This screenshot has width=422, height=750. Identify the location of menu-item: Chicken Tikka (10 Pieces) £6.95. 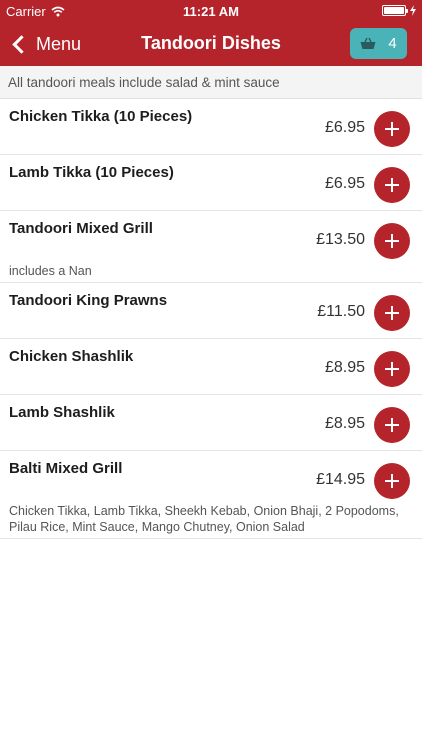
(211, 127).